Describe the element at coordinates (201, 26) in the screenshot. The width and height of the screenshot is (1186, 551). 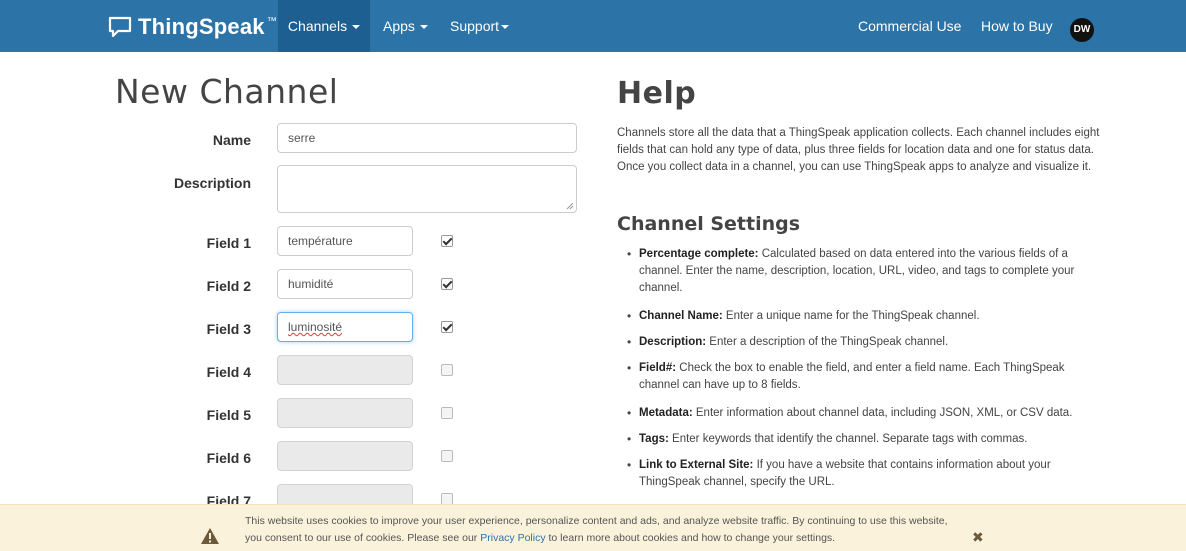
I see `brand-name: ThingSpeak` at that location.